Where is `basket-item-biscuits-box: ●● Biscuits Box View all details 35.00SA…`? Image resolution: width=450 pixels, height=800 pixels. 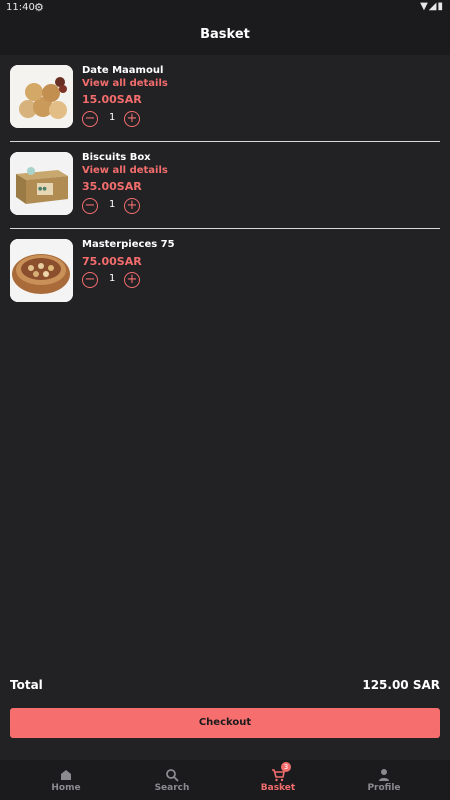 basket-item-biscuits-box: ●● Biscuits Box View all details 35.00SA… is located at coordinates (225, 188).